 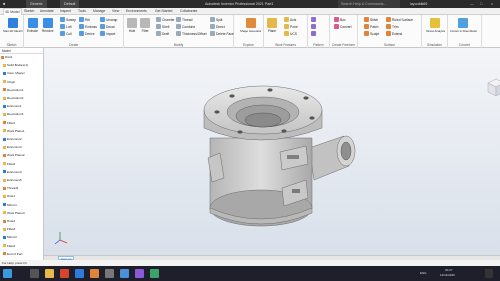 What do you see at coordinates (11, 254) in the screenshot?
I see `browser-node: End of Part` at bounding box center [11, 254].